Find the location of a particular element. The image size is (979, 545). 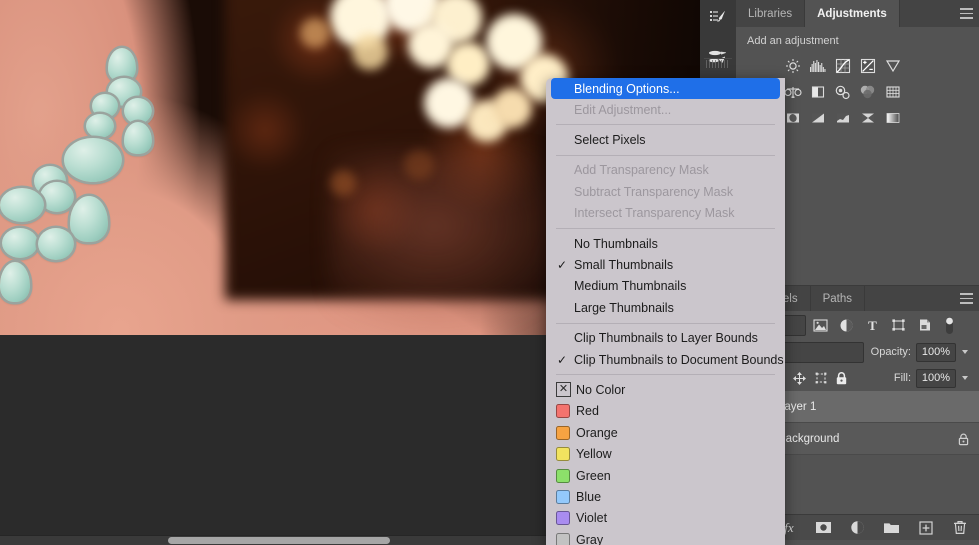

menu-item-label: Gray is located at coordinates (590, 538).